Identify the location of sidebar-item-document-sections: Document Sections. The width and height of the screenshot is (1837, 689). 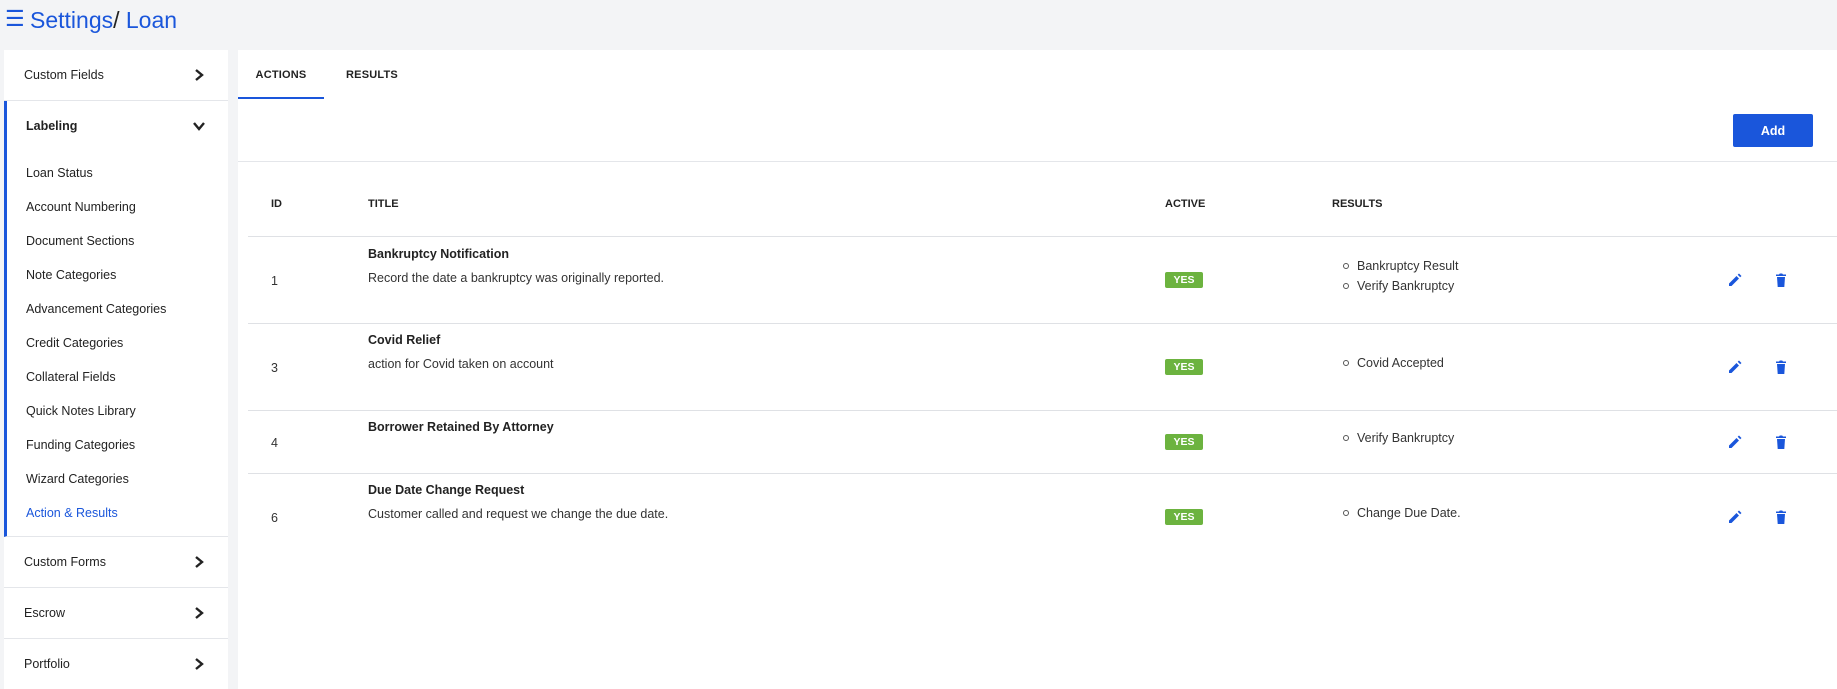
(96, 250).